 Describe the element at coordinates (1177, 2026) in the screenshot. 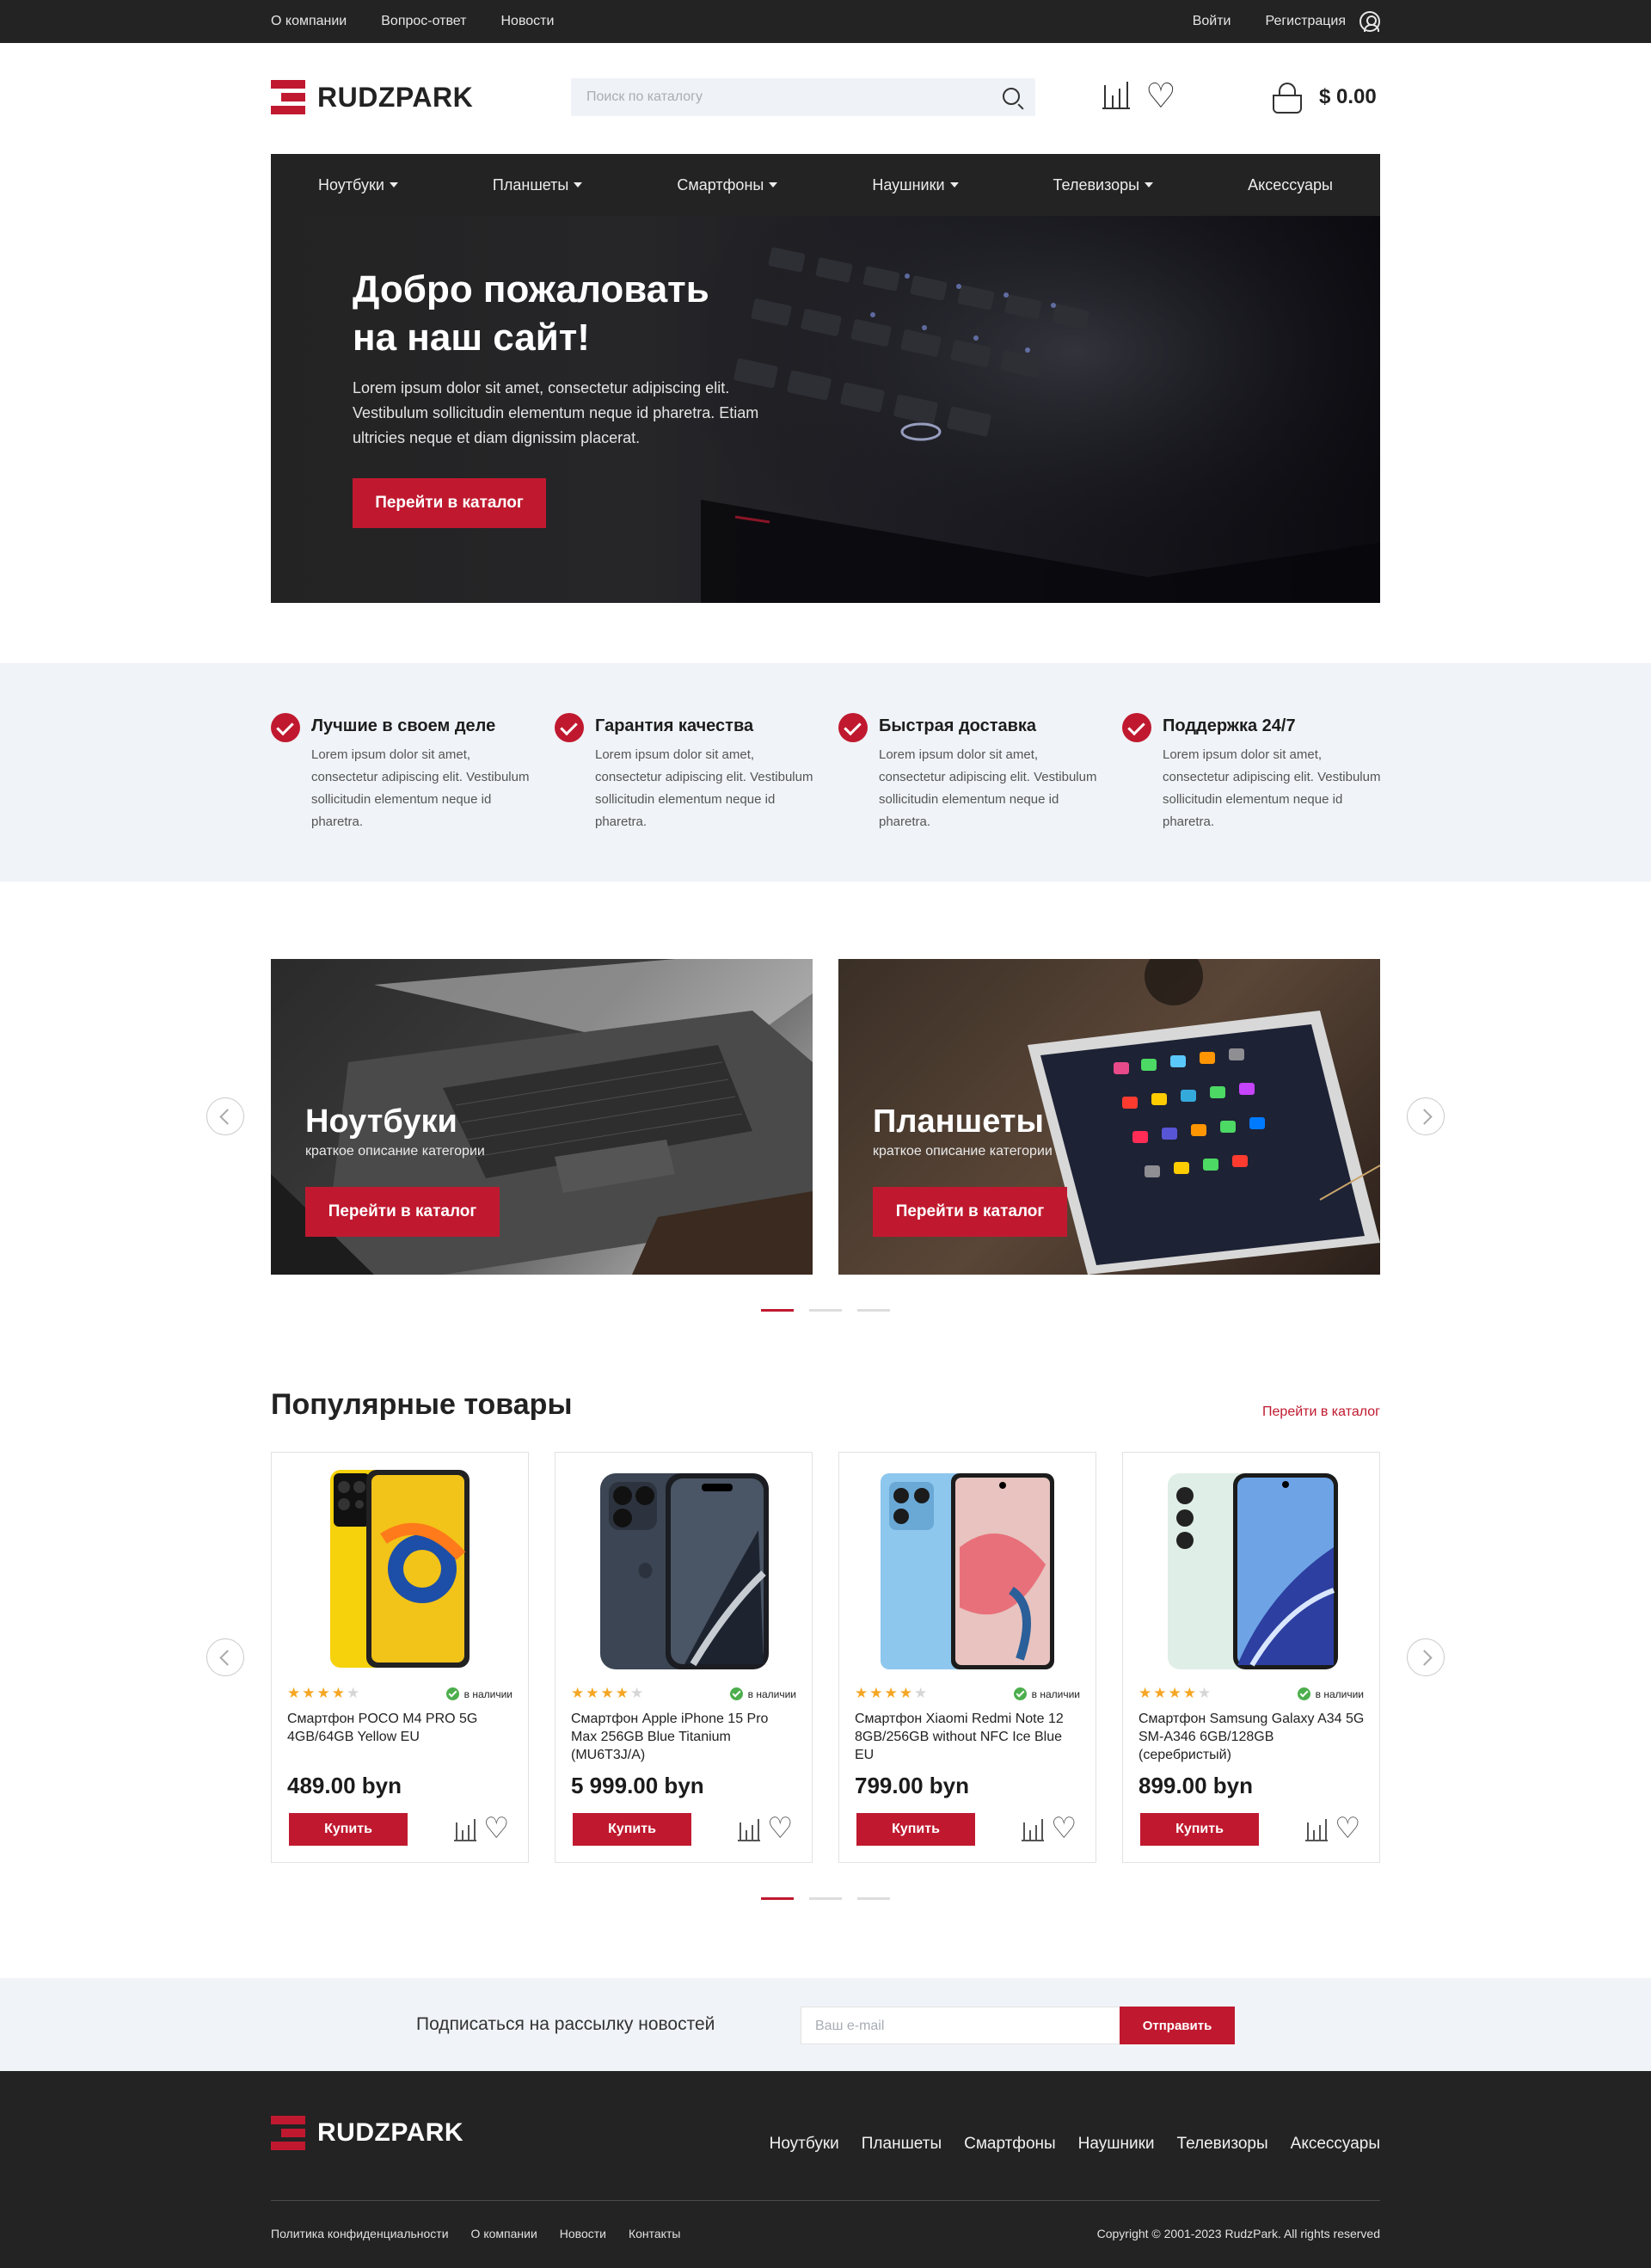

I see `subscribe-button: Отправить` at that location.